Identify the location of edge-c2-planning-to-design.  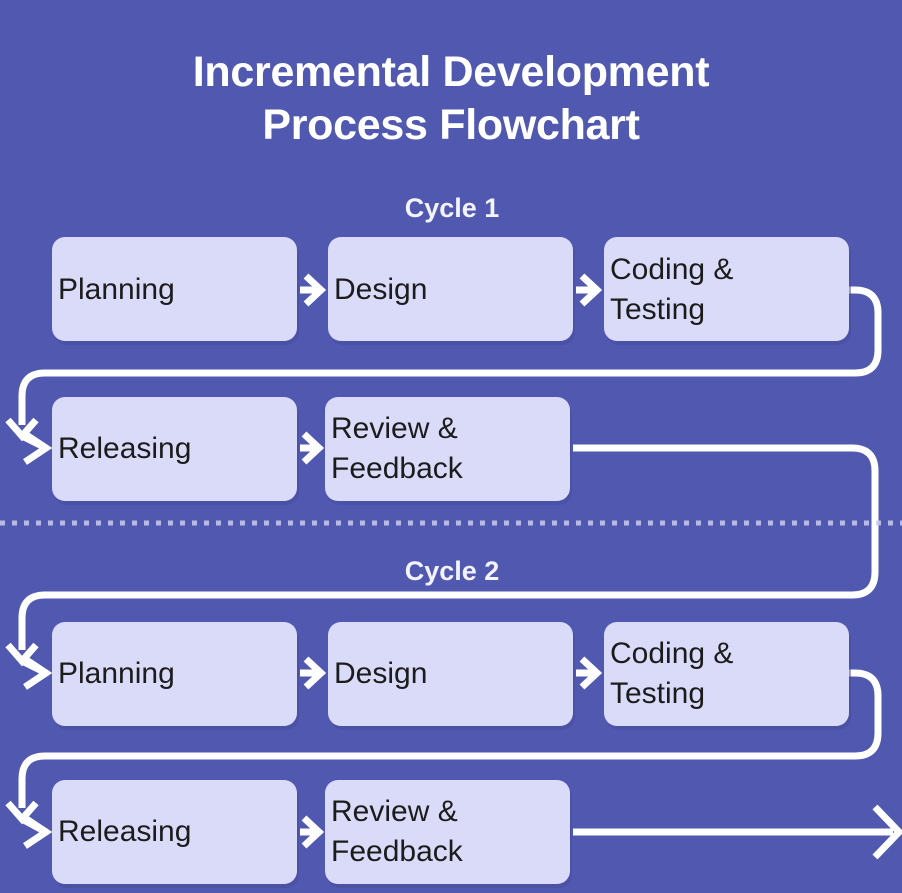
(313, 673).